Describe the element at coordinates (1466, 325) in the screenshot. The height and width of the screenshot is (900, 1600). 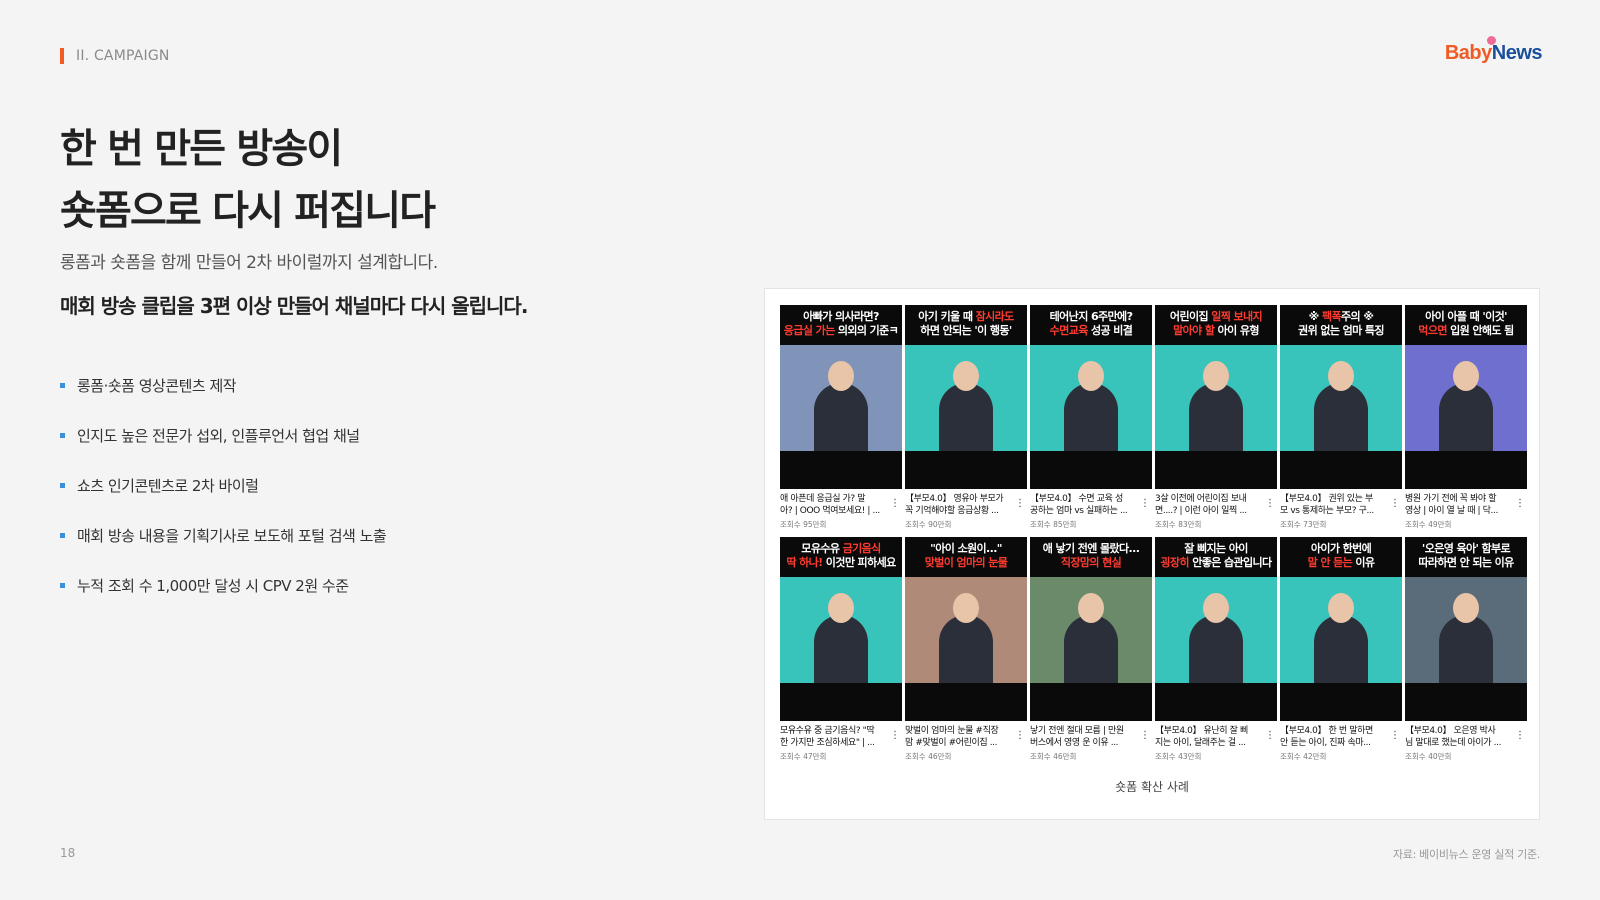
I see `thumbnail-title: 아이 아플 때 '이것' 먹으면 입원 안해도 됨` at that location.